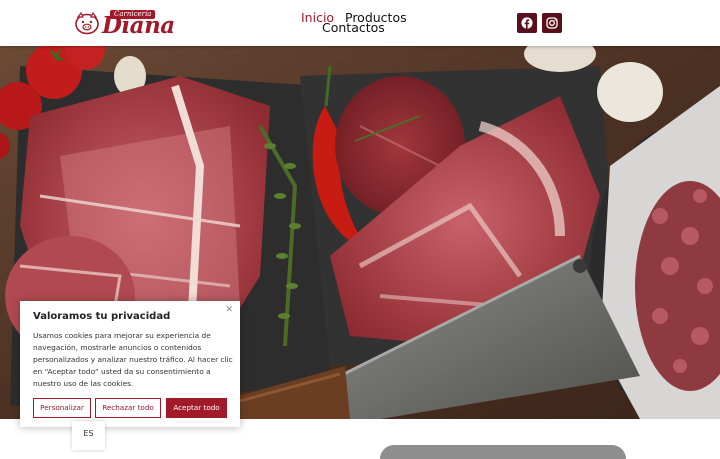 The height and width of the screenshot is (459, 720). I want to click on brand-tagline: Carnicería, so click(133, 14).